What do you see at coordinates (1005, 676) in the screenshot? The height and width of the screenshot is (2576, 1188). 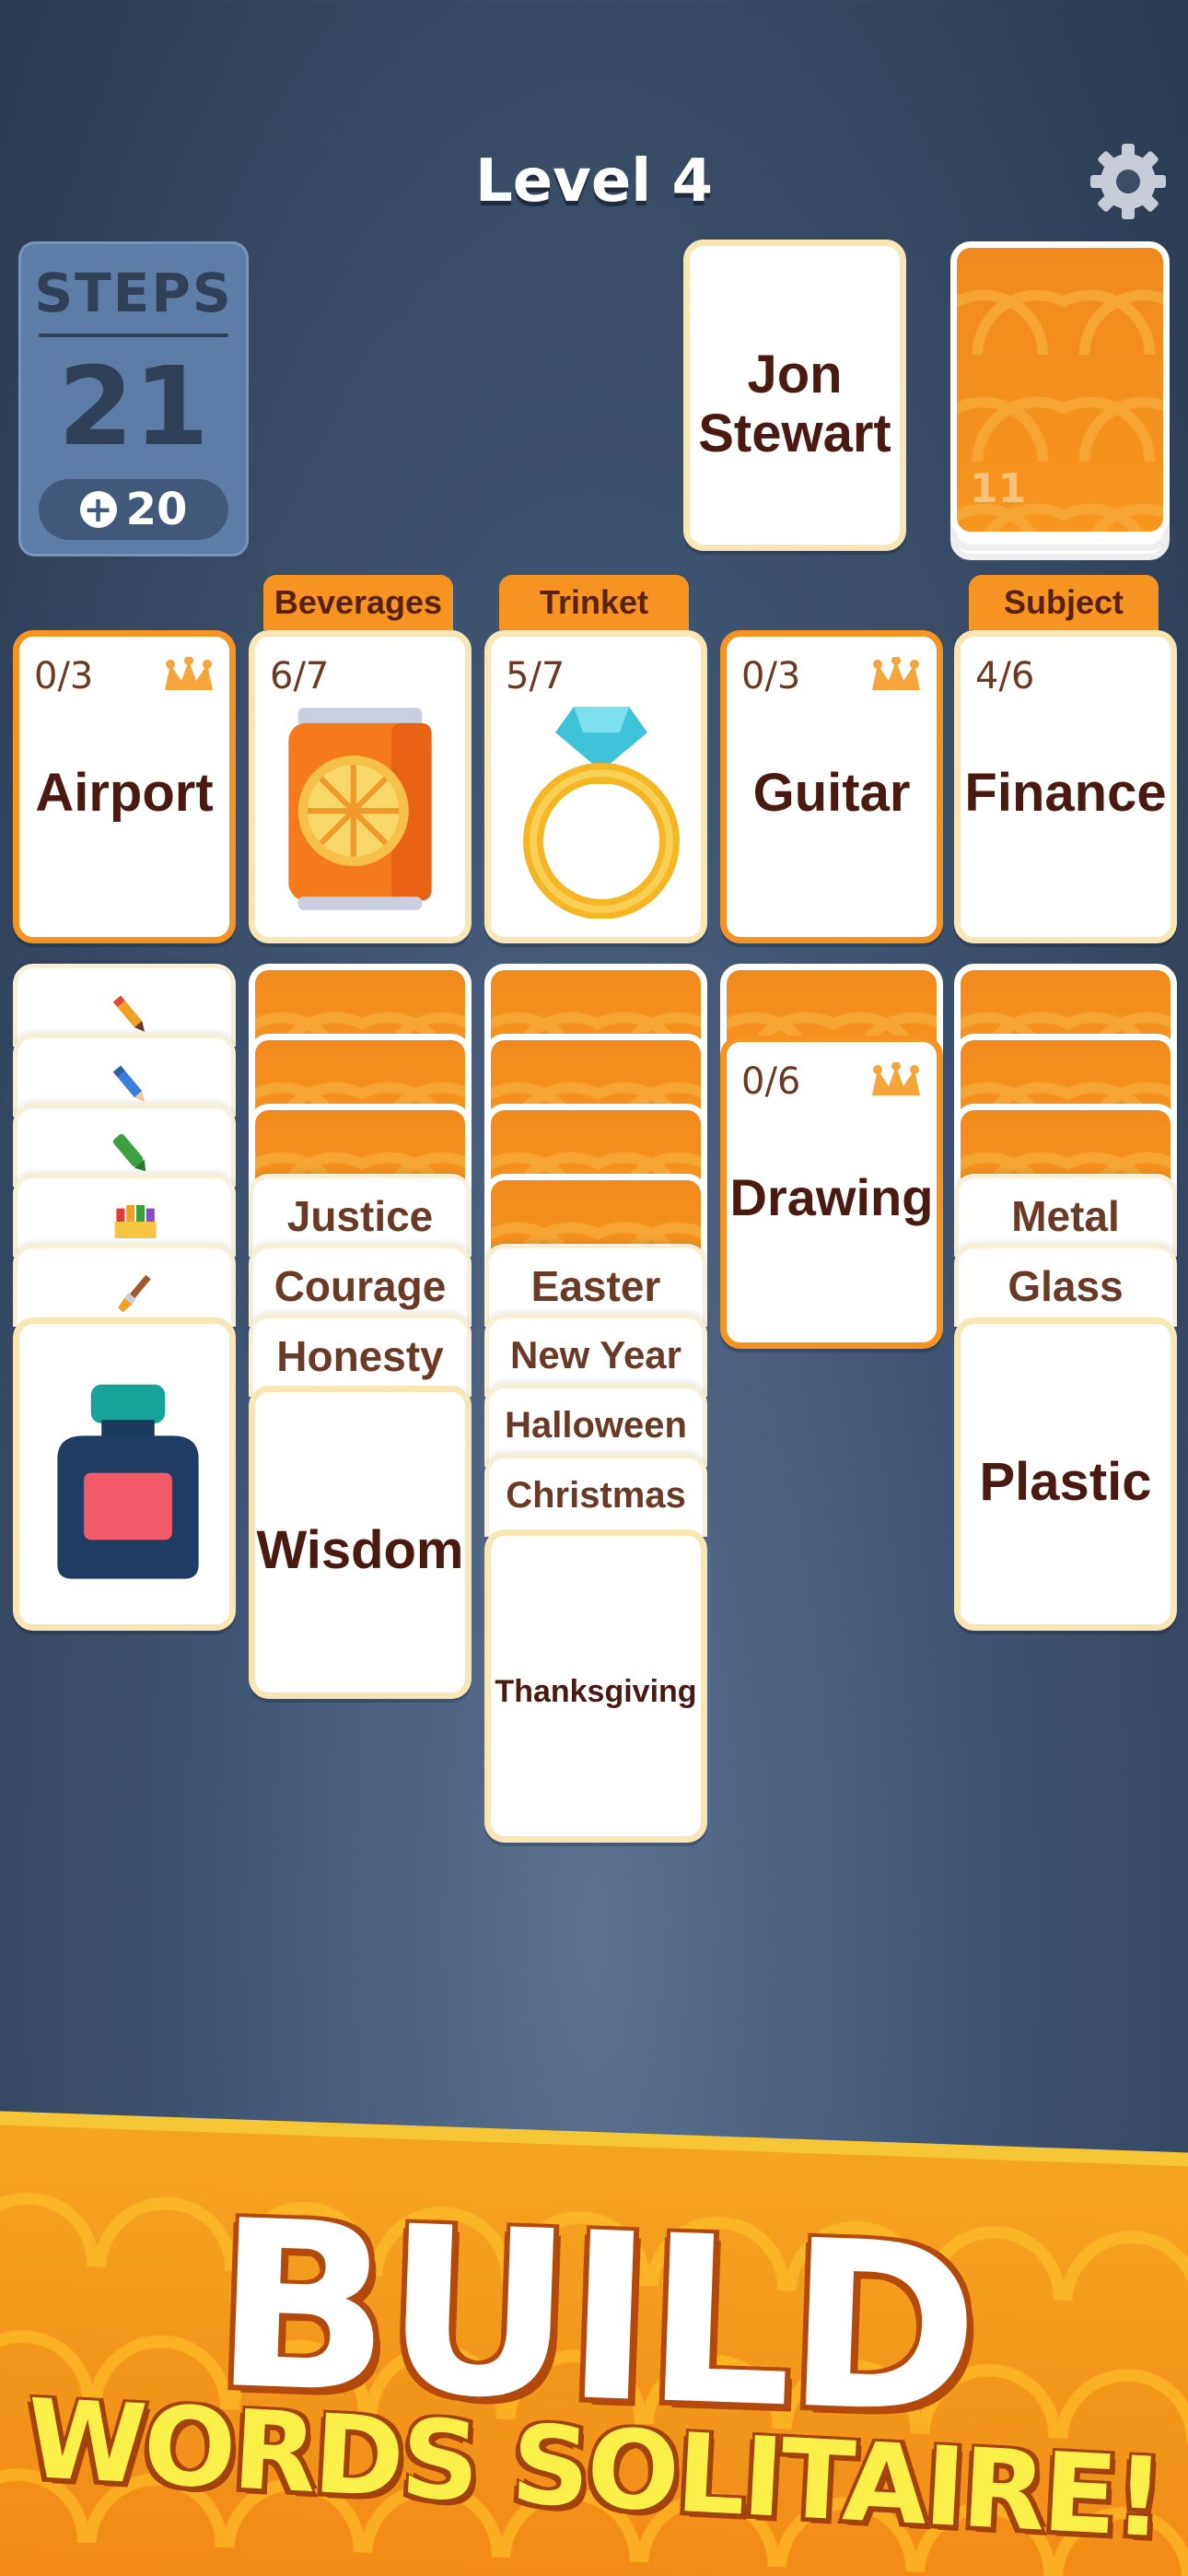 I see `foundation-count: 4/6` at bounding box center [1005, 676].